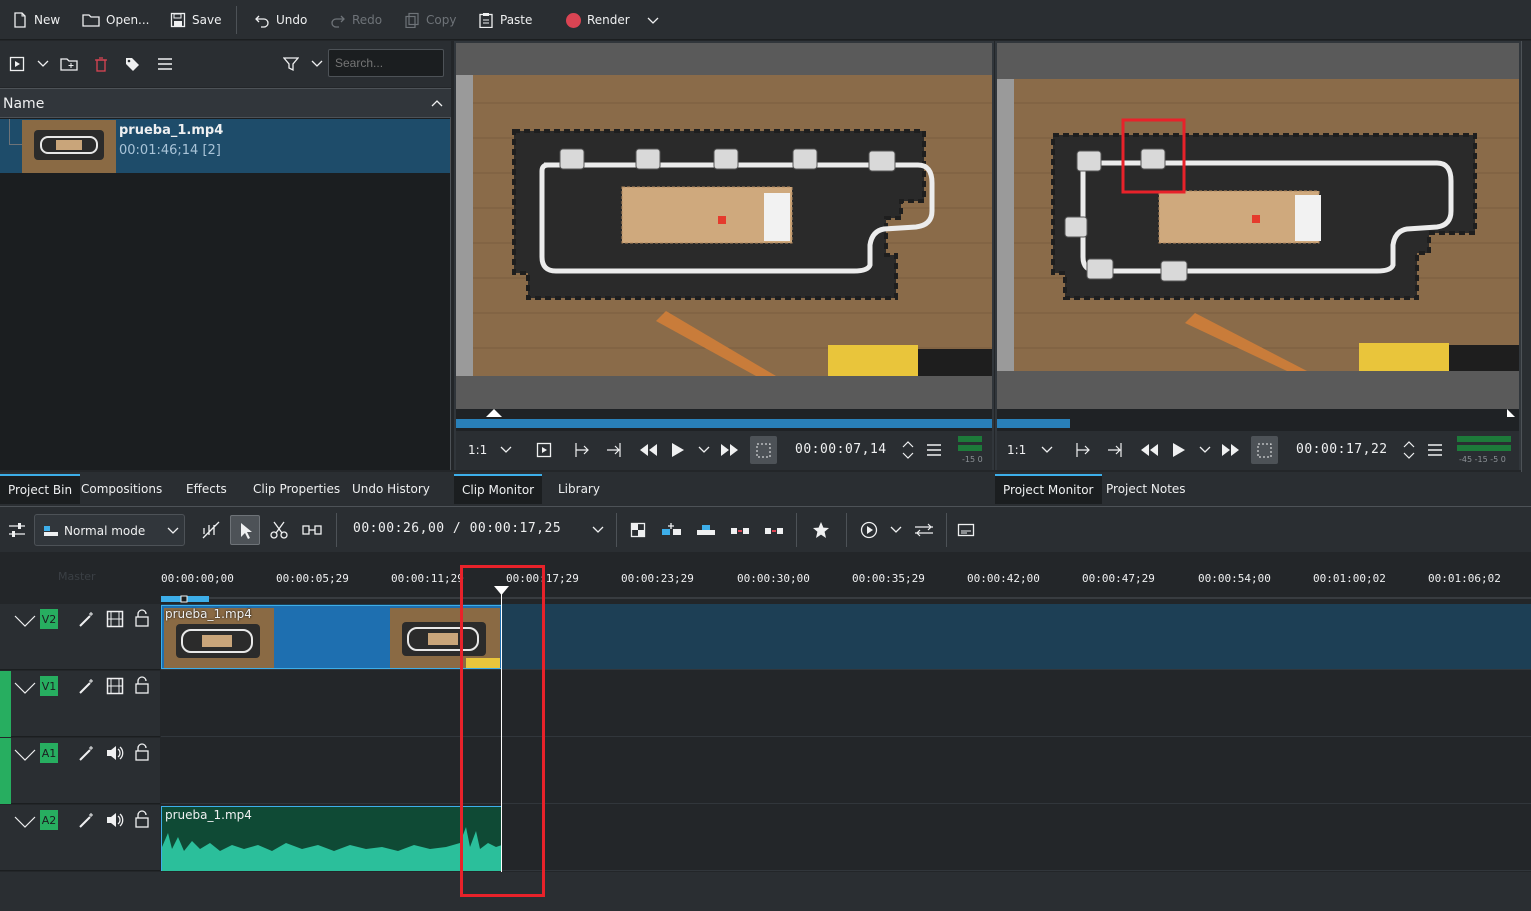  I want to click on project-monitor-ruler, so click(1258, 420).